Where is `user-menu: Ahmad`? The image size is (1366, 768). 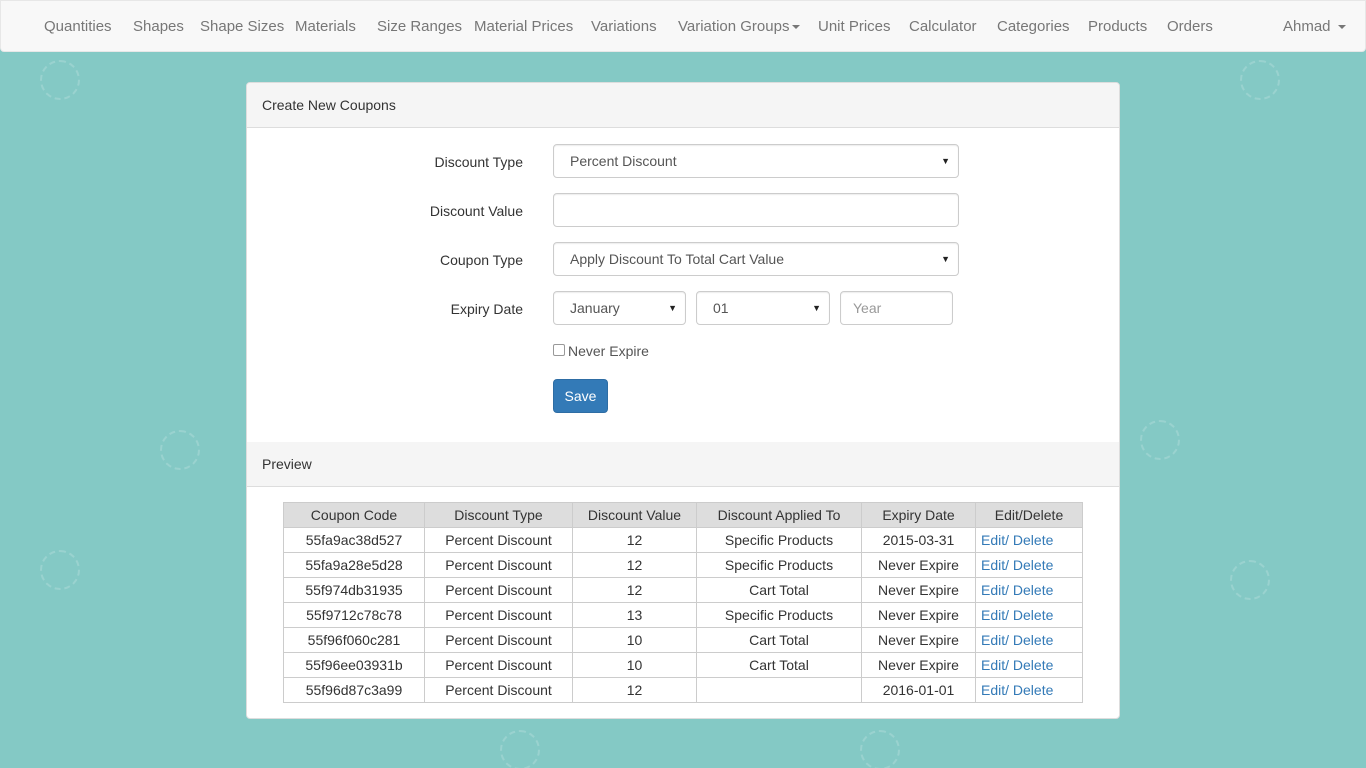 user-menu: Ahmad is located at coordinates (1314, 27).